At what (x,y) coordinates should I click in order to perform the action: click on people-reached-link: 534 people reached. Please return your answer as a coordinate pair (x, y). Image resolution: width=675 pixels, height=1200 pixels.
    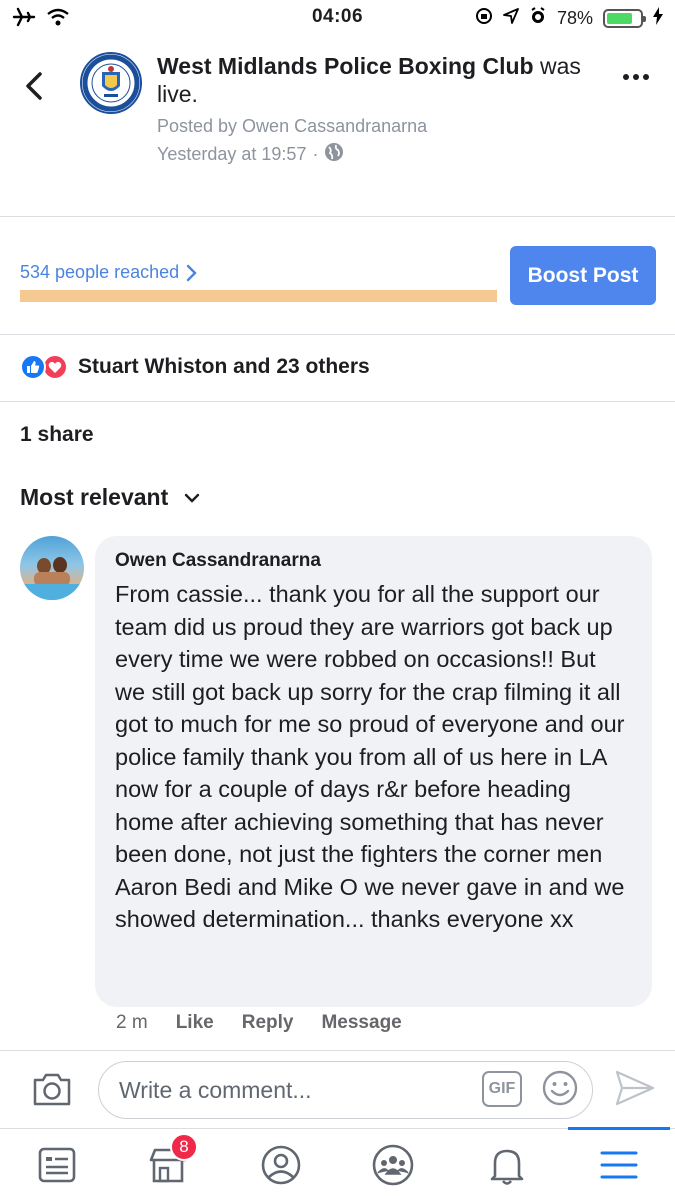
    Looking at the image, I should click on (108, 272).